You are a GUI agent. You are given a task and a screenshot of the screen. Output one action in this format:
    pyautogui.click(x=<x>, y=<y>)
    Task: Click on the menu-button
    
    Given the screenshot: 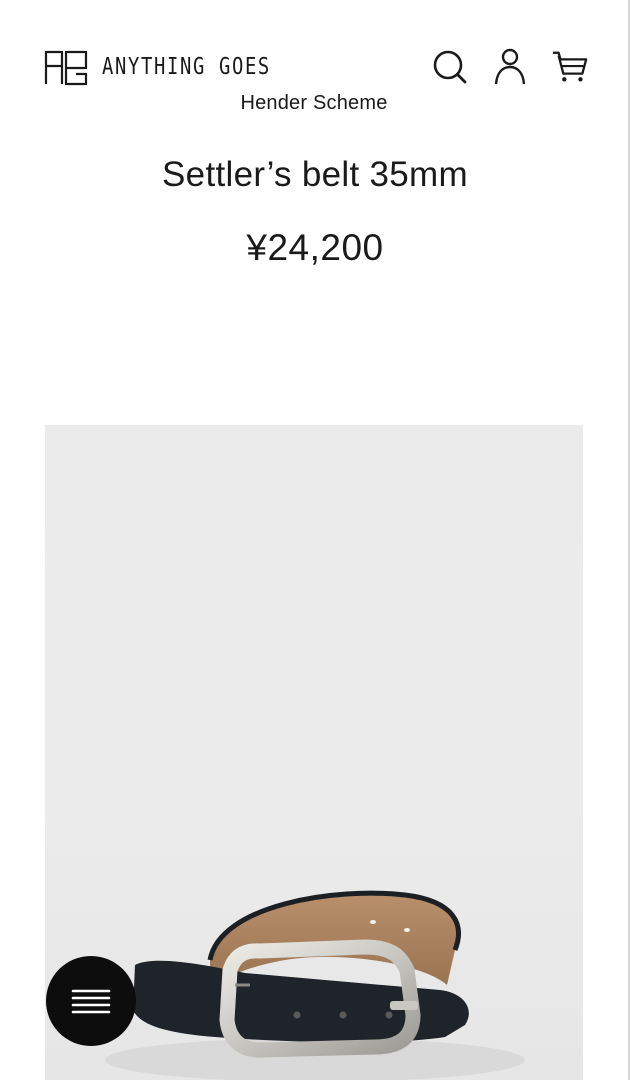 What is the action you would take?
    pyautogui.click(x=91, y=1001)
    